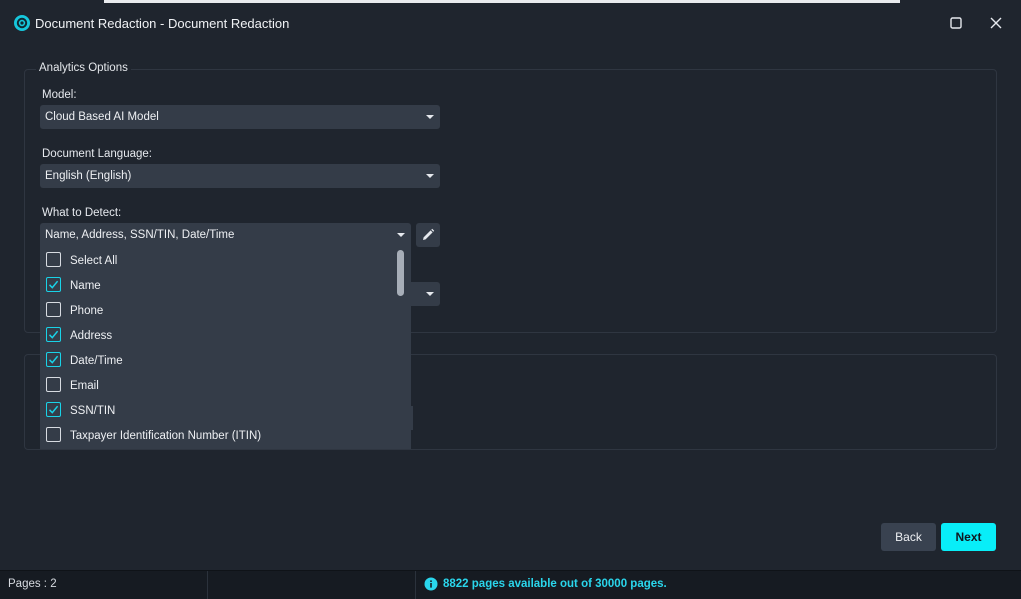 The height and width of the screenshot is (599, 1021). Describe the element at coordinates (218, 285) in the screenshot. I see `detect-option-name: Name` at that location.